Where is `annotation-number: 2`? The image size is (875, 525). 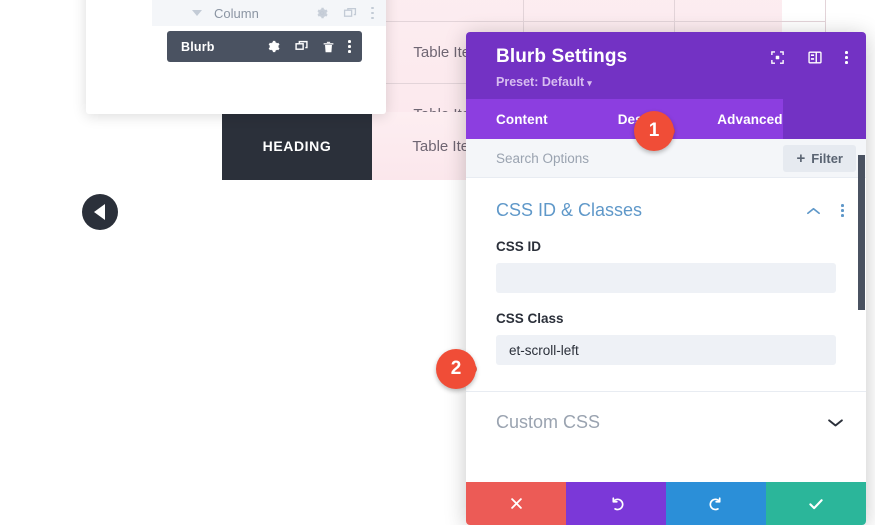 annotation-number: 2 is located at coordinates (456, 368).